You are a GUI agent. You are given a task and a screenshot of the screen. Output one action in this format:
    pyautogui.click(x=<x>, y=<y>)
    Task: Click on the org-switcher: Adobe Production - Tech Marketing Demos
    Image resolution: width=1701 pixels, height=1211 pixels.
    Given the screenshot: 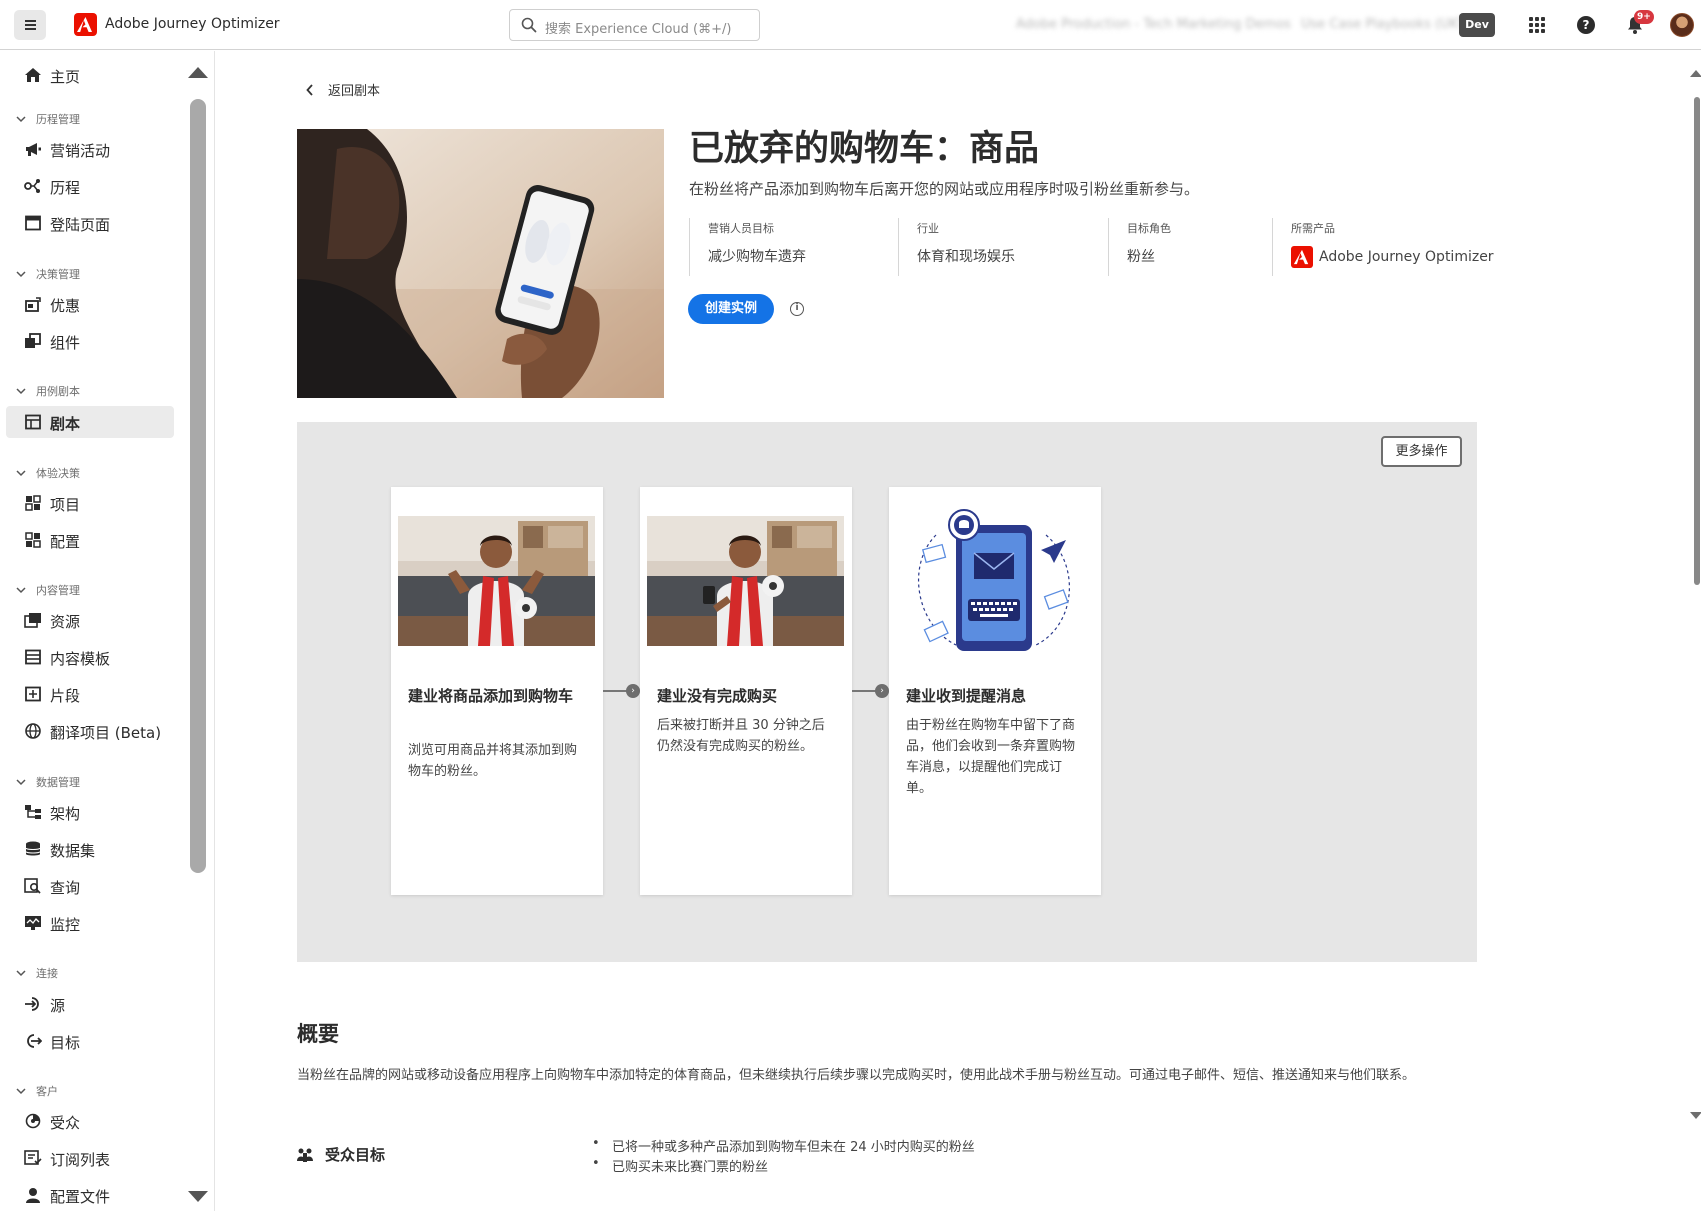 What is the action you would take?
    pyautogui.click(x=1153, y=24)
    